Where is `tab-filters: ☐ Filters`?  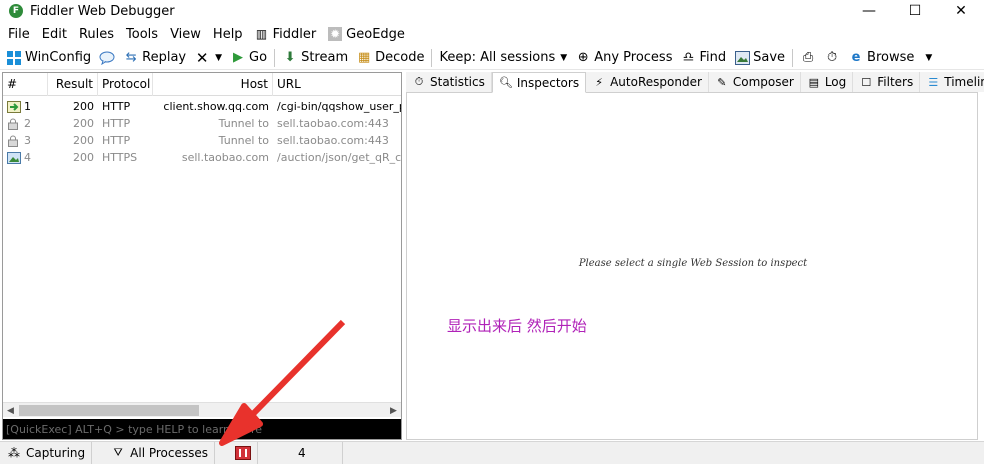
tab-filters: ☐ Filters is located at coordinates (887, 82).